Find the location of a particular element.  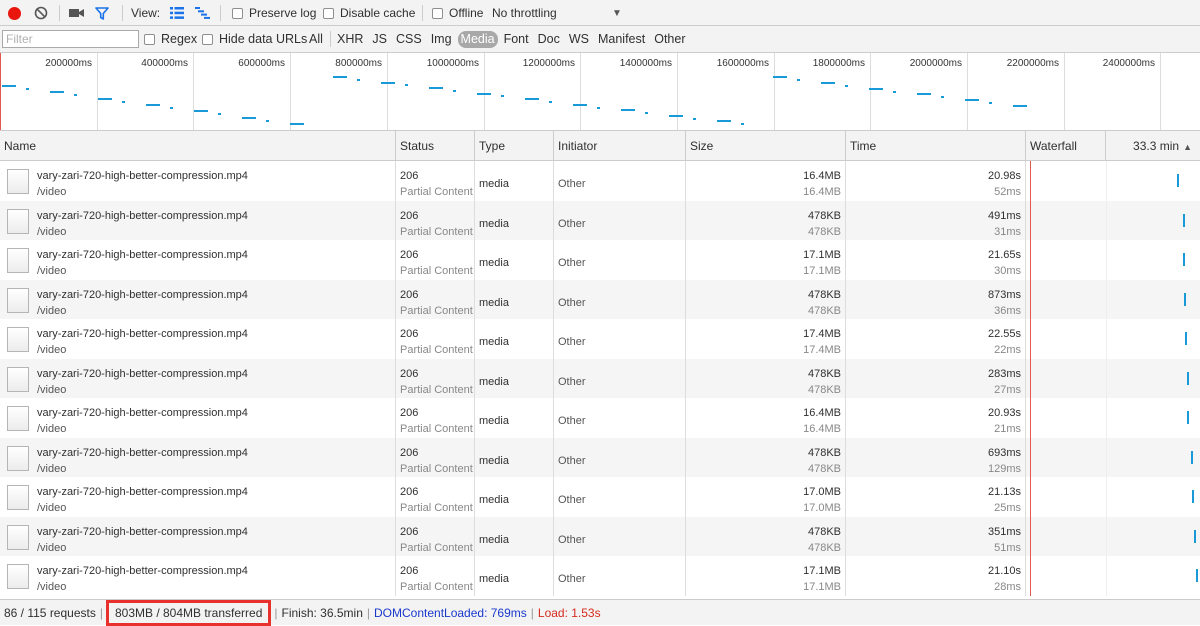

type-cell: media is located at coordinates (514, 536).